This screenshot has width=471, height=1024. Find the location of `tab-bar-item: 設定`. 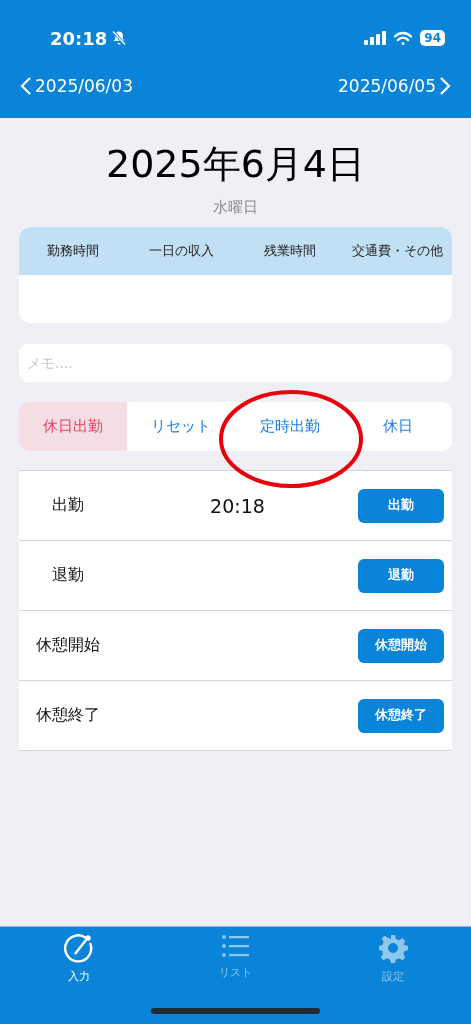

tab-bar-item: 設定 is located at coordinates (392, 958).